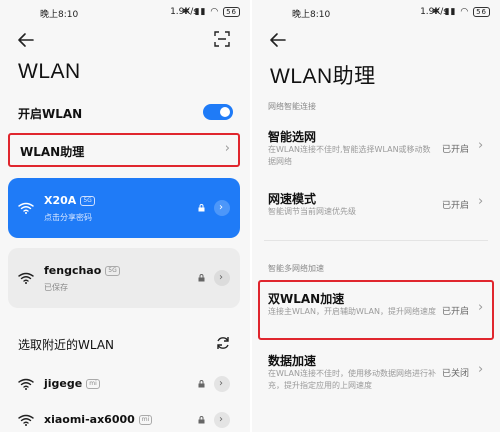 This screenshot has width=500, height=432. I want to click on share-password-hint: 点击分享密码, so click(68, 217).